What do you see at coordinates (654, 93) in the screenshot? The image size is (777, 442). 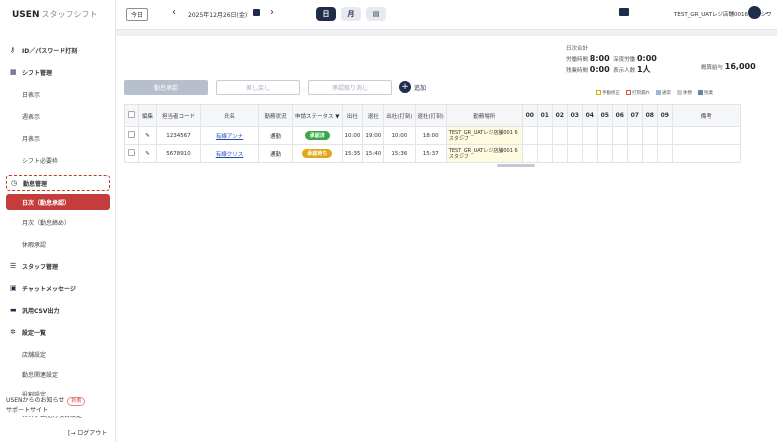 I see `legend: 手動修正 打刻漏れ 通常 休憩 残業` at bounding box center [654, 93].